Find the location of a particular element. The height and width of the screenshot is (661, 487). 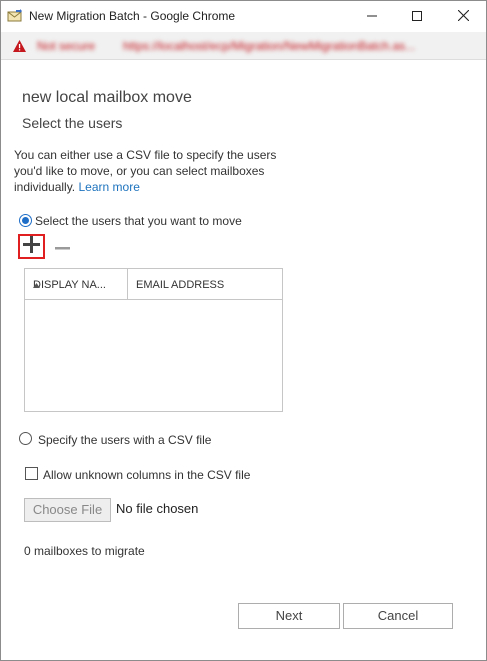

next-button: Next is located at coordinates (289, 616).